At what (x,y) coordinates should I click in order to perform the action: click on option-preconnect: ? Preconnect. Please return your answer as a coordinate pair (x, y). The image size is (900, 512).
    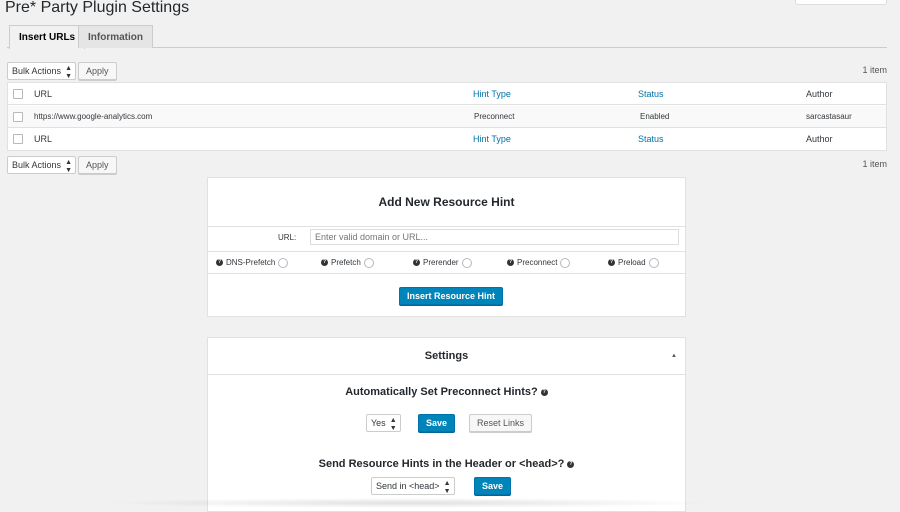
    Looking at the image, I should click on (539, 263).